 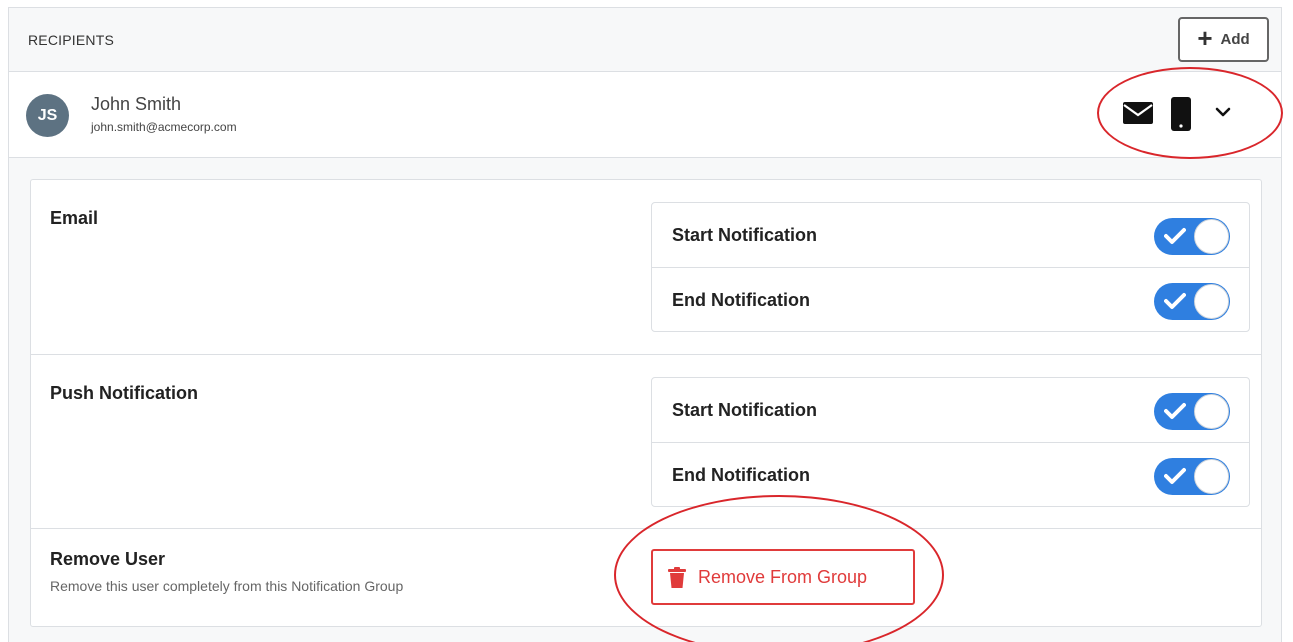 I want to click on section-title-push: Push Notification, so click(x=124, y=393).